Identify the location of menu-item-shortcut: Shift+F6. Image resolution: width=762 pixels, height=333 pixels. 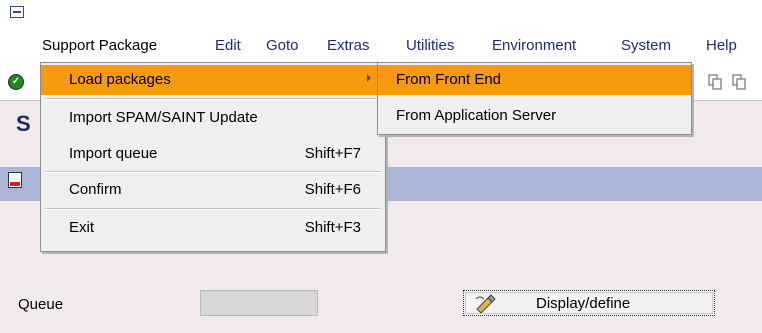
(332, 189).